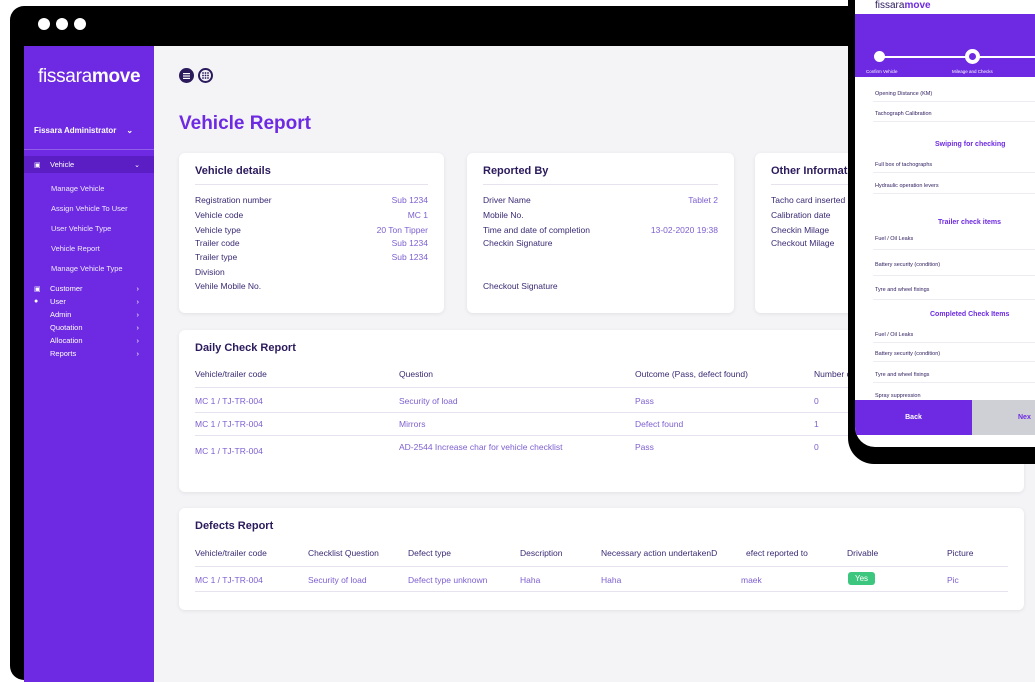 The image size is (1035, 682). Describe the element at coordinates (972, 71) in the screenshot. I see `step-label: Mileage and Checks` at that location.